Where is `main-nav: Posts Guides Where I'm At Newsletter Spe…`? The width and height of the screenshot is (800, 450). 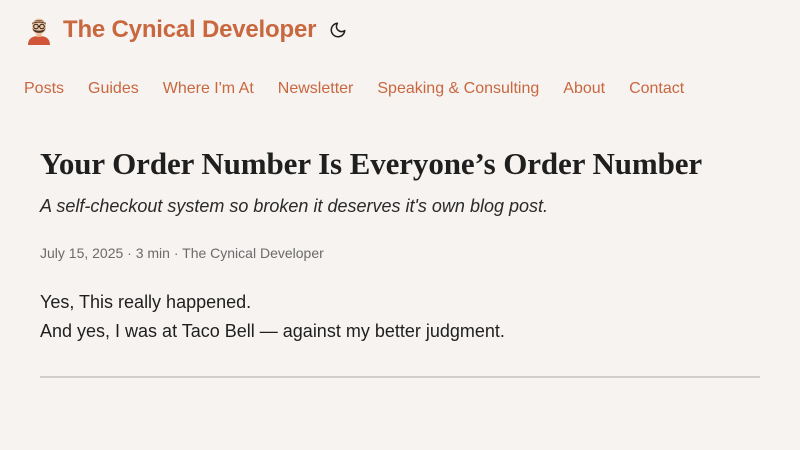
main-nav: Posts Guides Where I'm At Newsletter Spe… is located at coordinates (366, 89).